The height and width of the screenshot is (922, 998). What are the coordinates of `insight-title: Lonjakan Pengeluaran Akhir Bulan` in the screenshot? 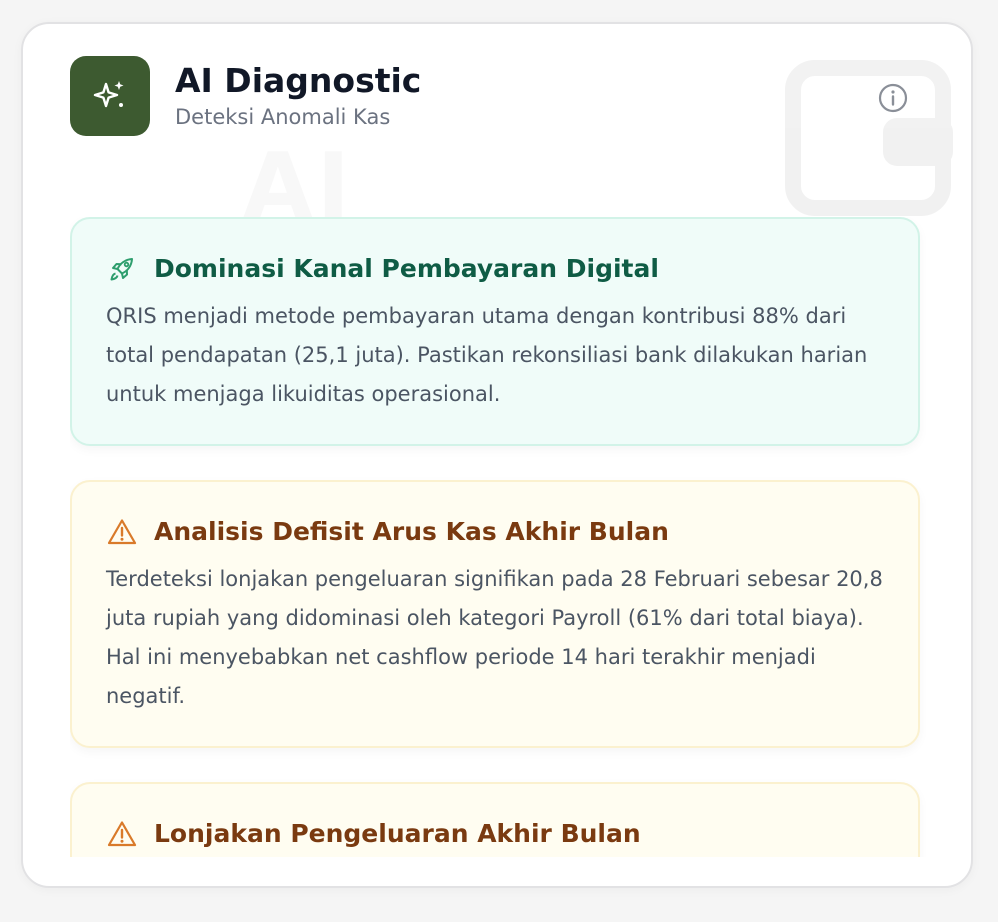 It's located at (397, 833).